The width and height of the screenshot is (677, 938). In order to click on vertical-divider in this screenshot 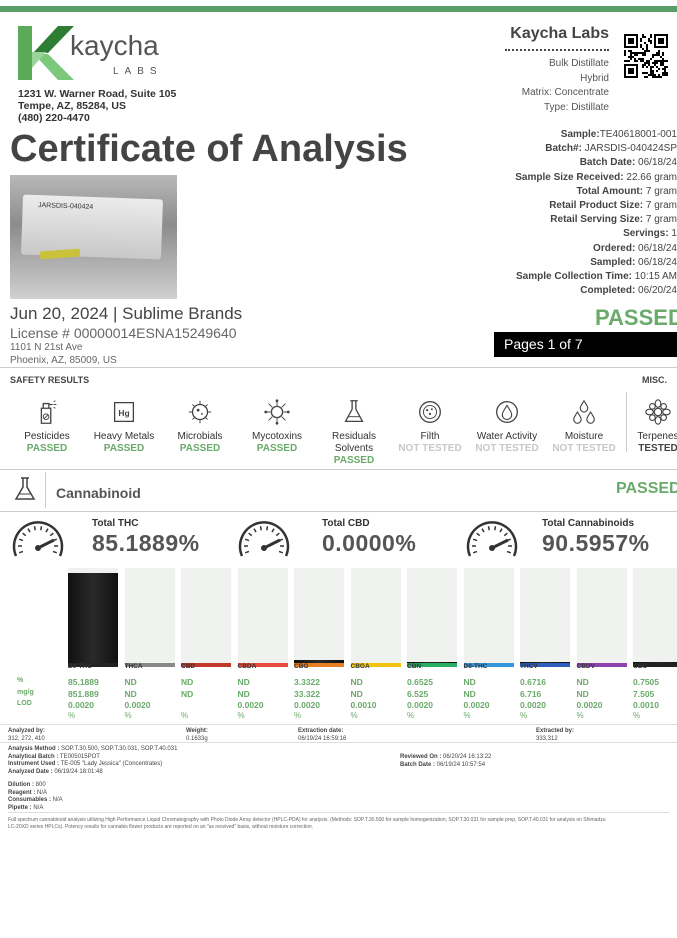, I will do `click(45, 490)`.